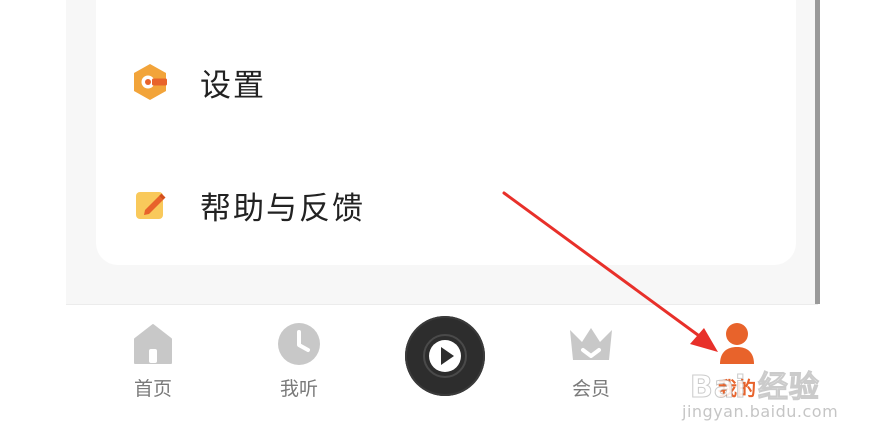 The width and height of the screenshot is (890, 444). What do you see at coordinates (450, 205) in the screenshot?
I see `menu-item-help-feedback: 帮助与反馈` at bounding box center [450, 205].